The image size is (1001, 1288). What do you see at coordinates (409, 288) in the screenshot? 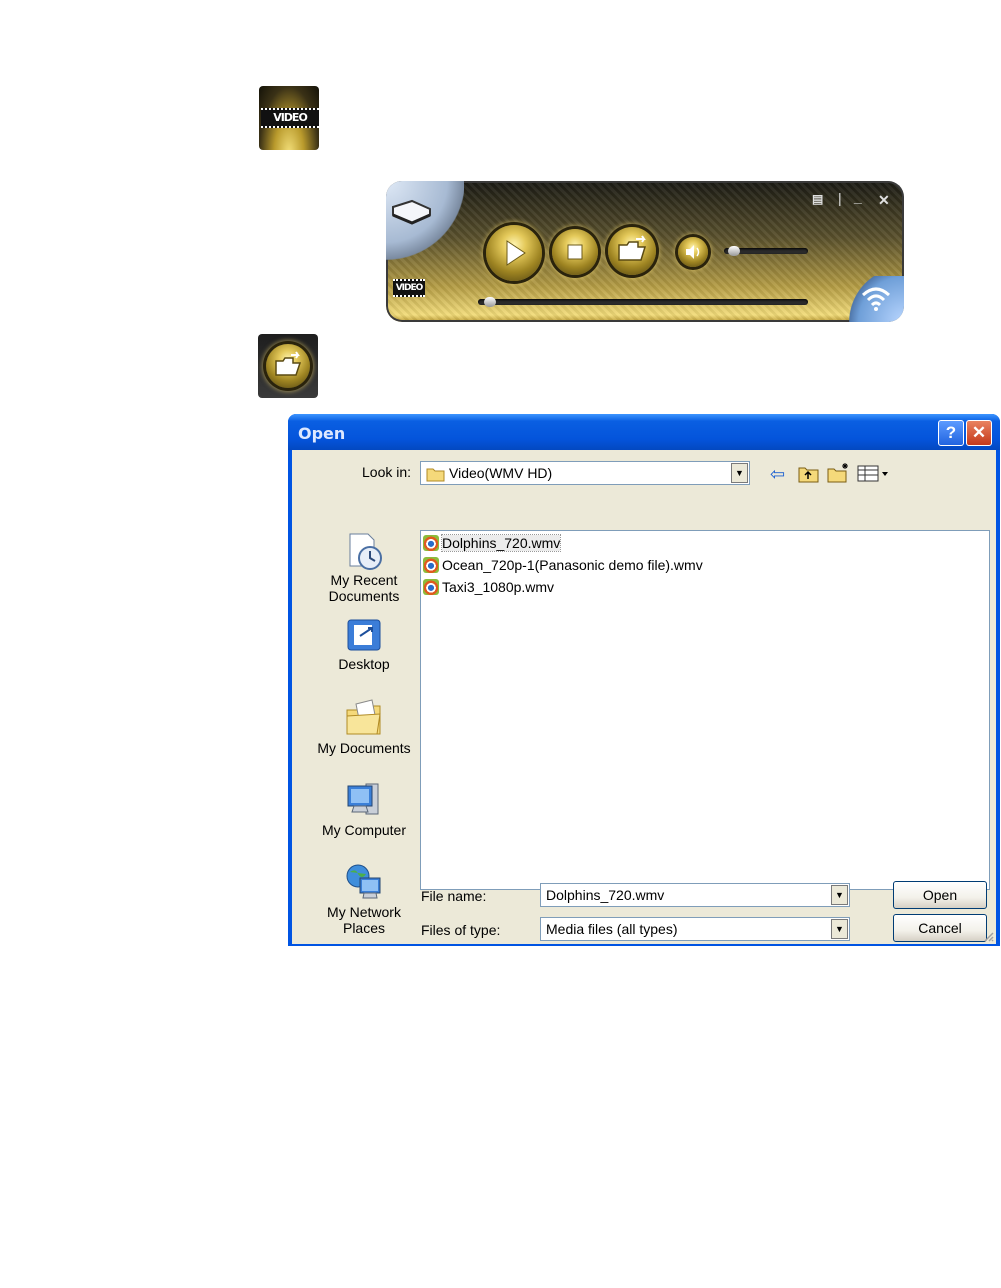
I see `player-video-tag: VIDEO` at bounding box center [409, 288].